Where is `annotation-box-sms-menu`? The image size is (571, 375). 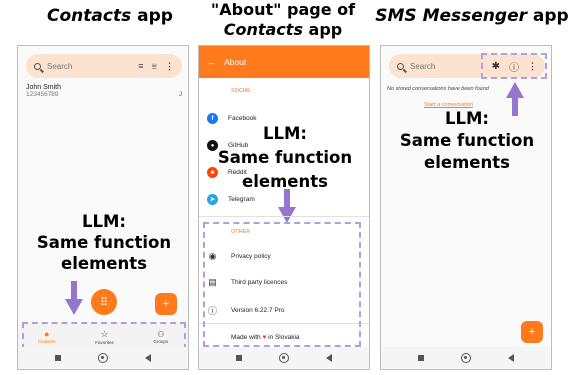
annotation-box-sms-menu is located at coordinates (514, 66).